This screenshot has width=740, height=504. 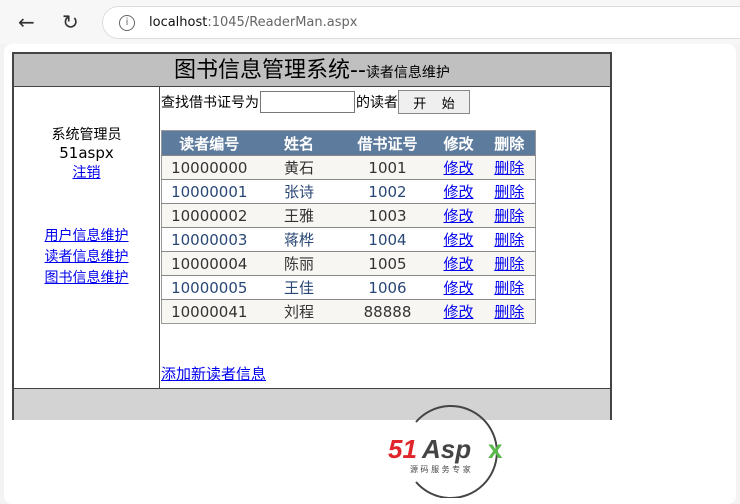 I want to click on name-cell: 蒋桦, so click(x=299, y=239).